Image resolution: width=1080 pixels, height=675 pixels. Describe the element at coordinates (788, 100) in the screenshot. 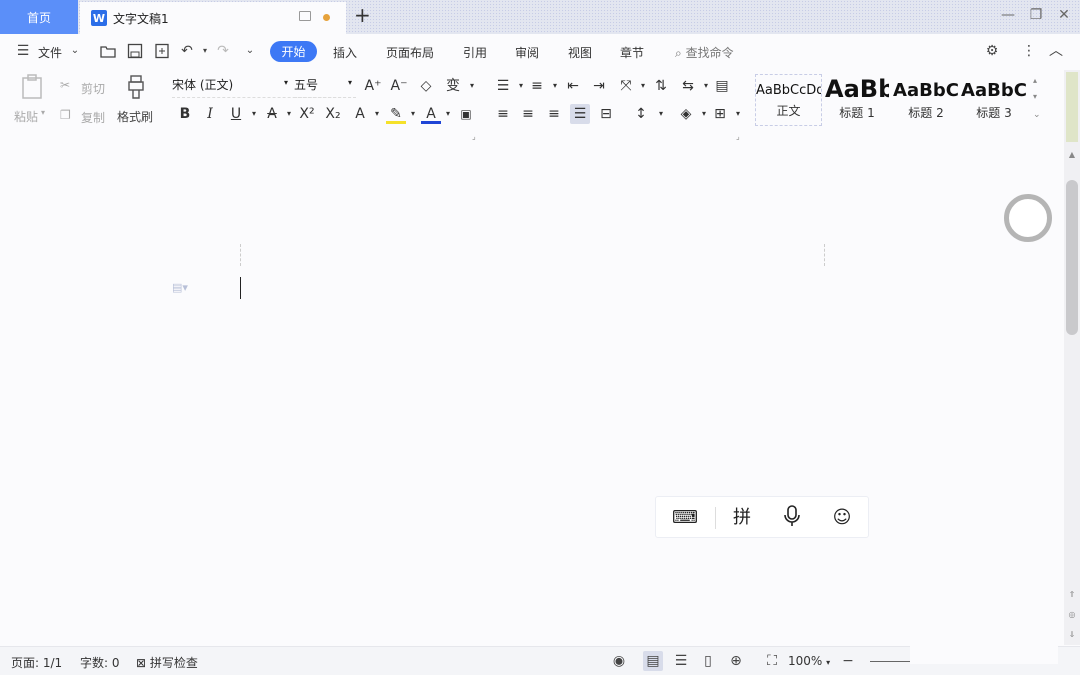

I see `style-normal: AaBbCcDd 正文` at that location.